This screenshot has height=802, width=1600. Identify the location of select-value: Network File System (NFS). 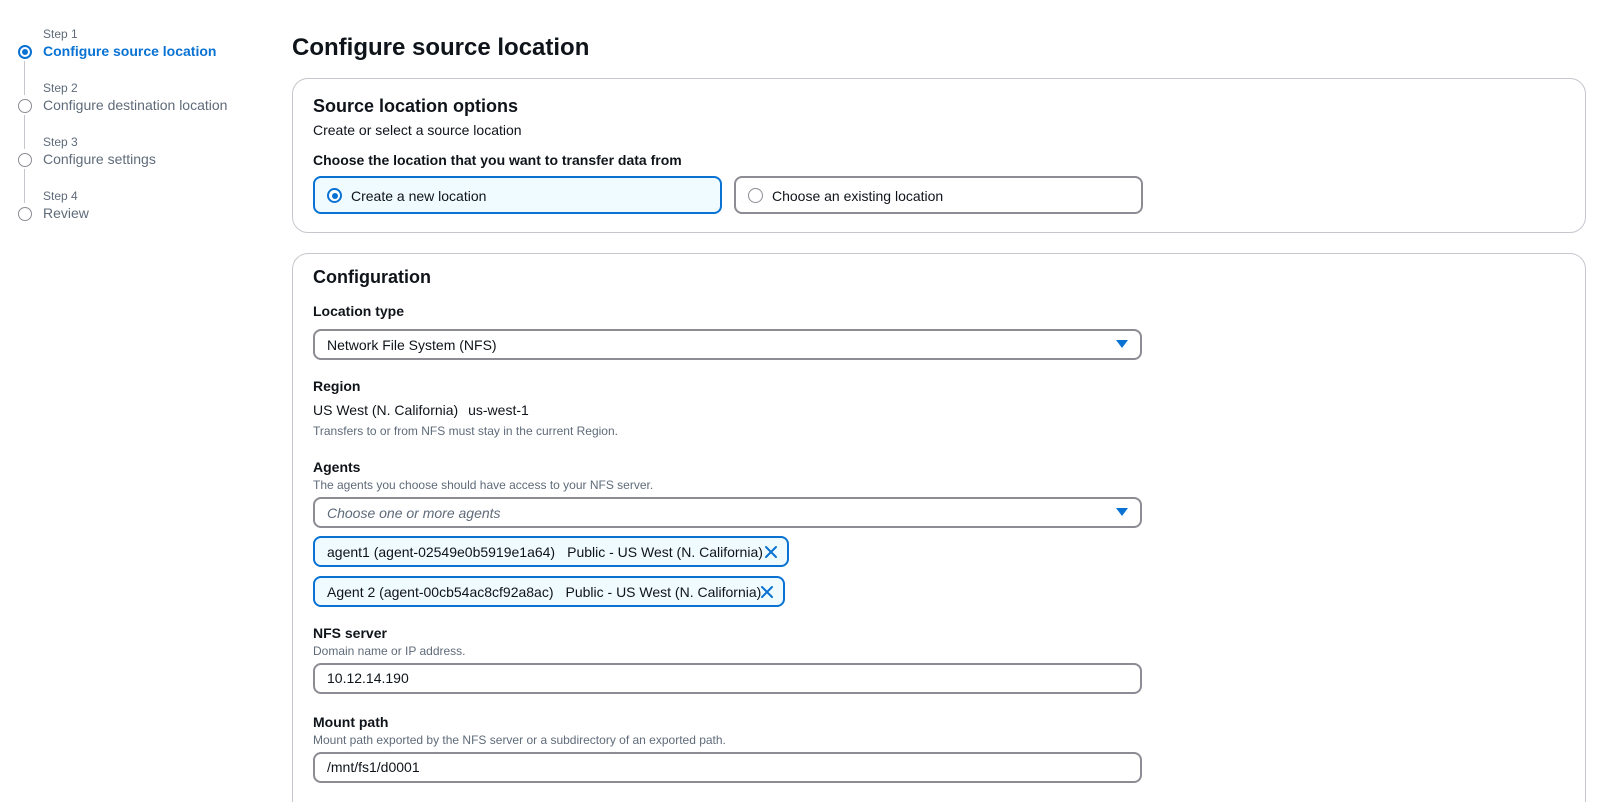
(412, 345).